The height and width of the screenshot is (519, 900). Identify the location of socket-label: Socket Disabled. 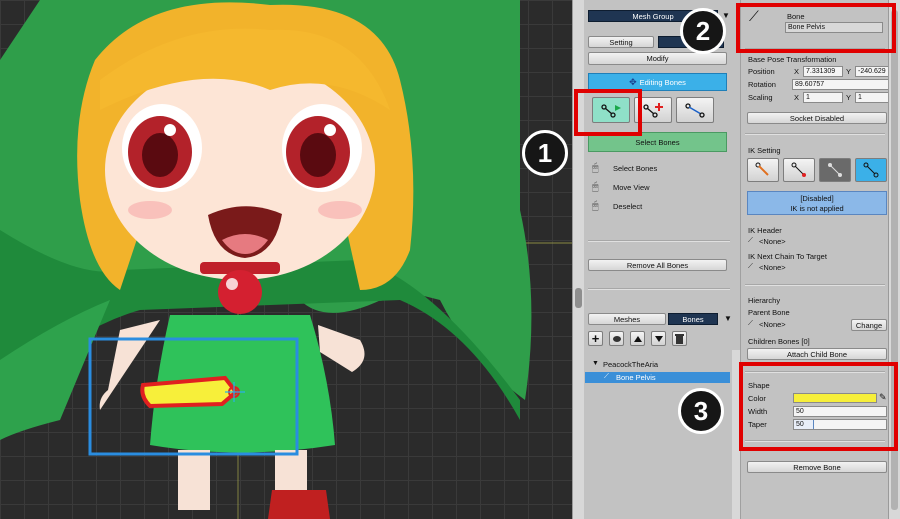
(817, 118).